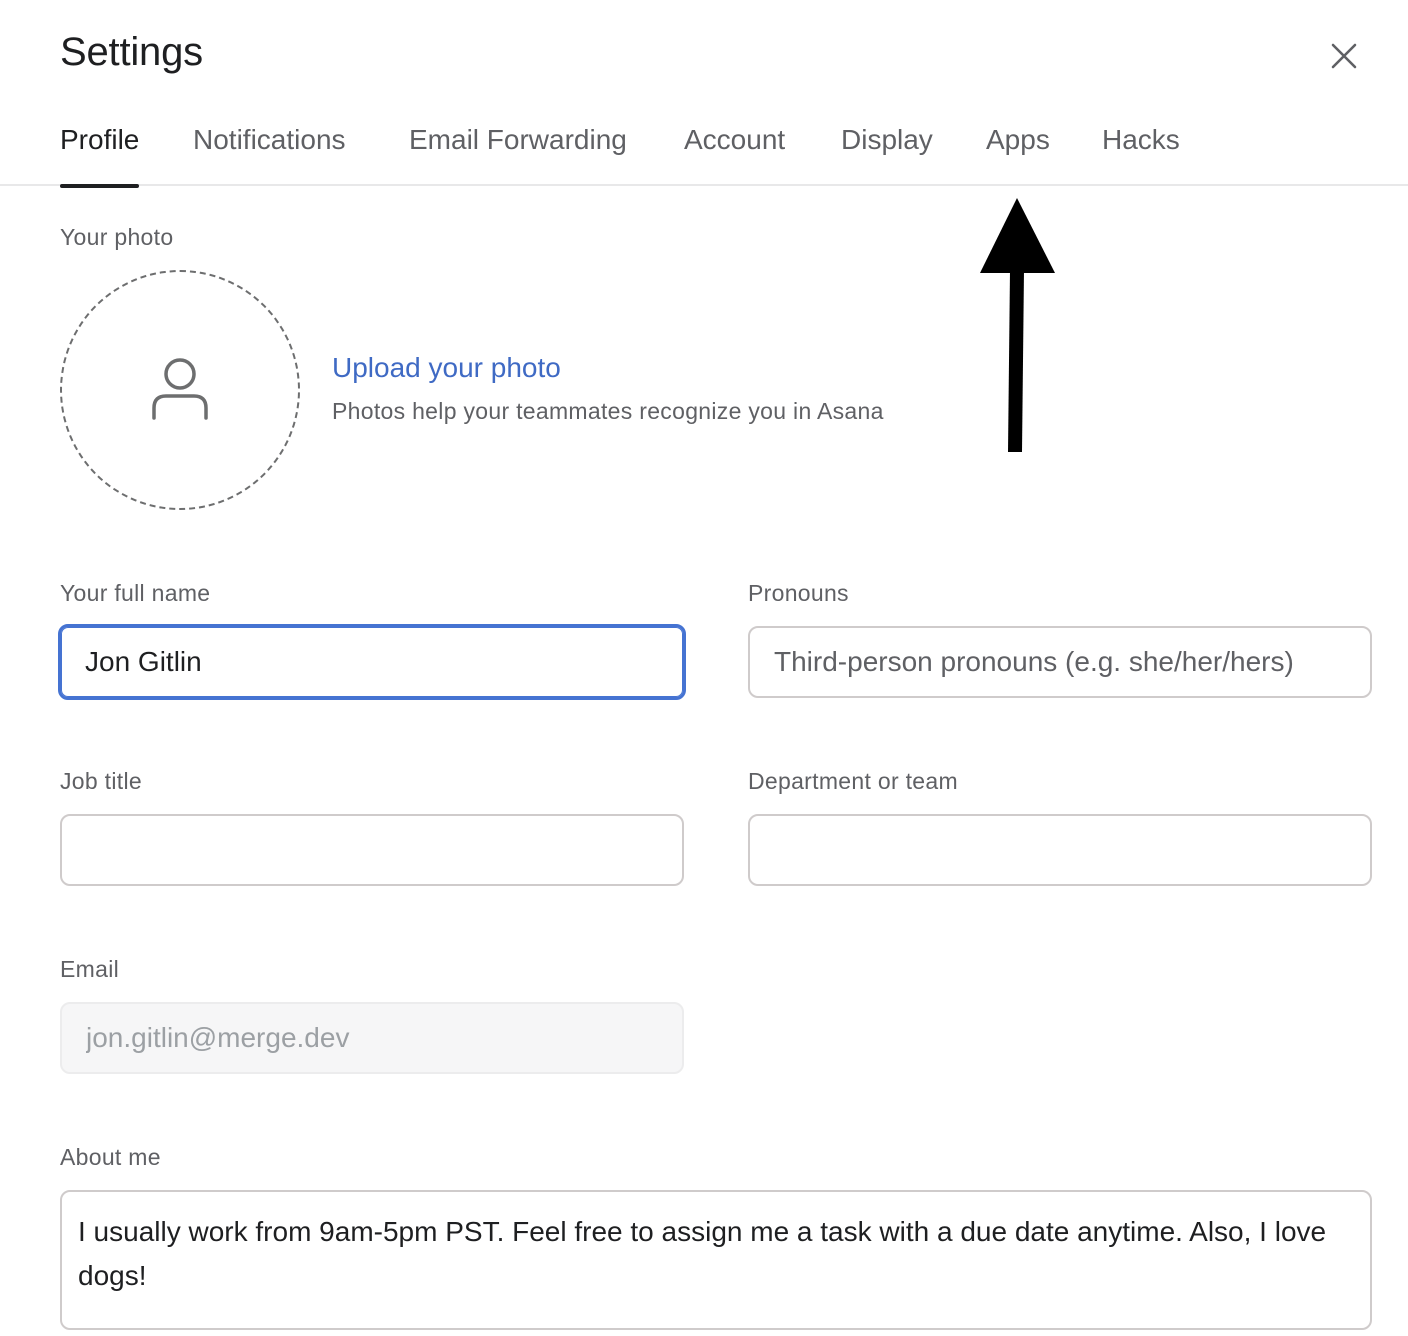 The height and width of the screenshot is (1336, 1408). I want to click on tab-profile: Profile, so click(100, 156).